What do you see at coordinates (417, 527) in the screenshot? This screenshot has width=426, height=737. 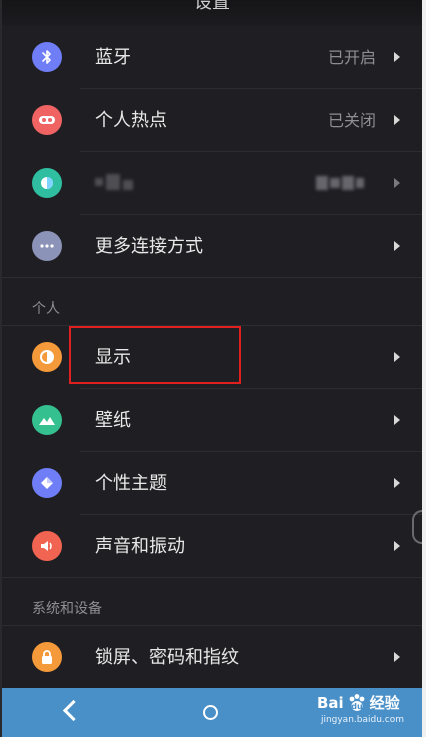 I see `floating-ball-edge` at bounding box center [417, 527].